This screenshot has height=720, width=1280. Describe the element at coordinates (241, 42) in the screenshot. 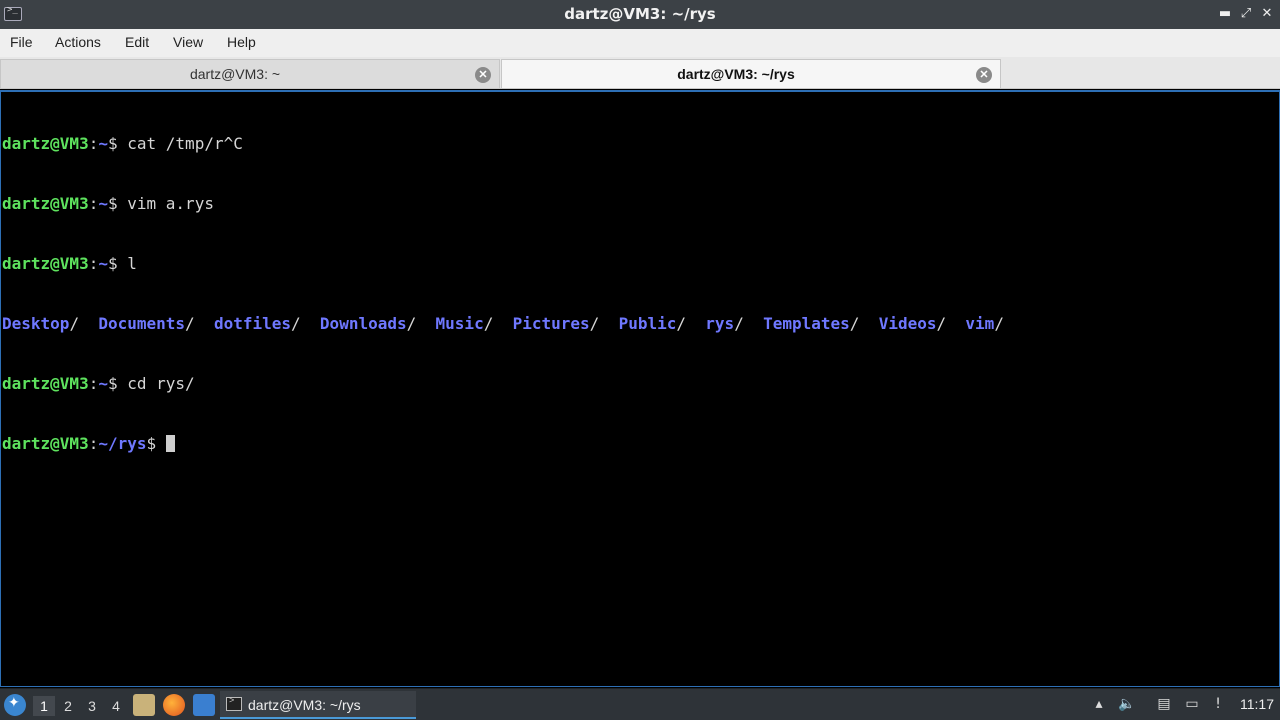

I see `menu-help: Help` at that location.